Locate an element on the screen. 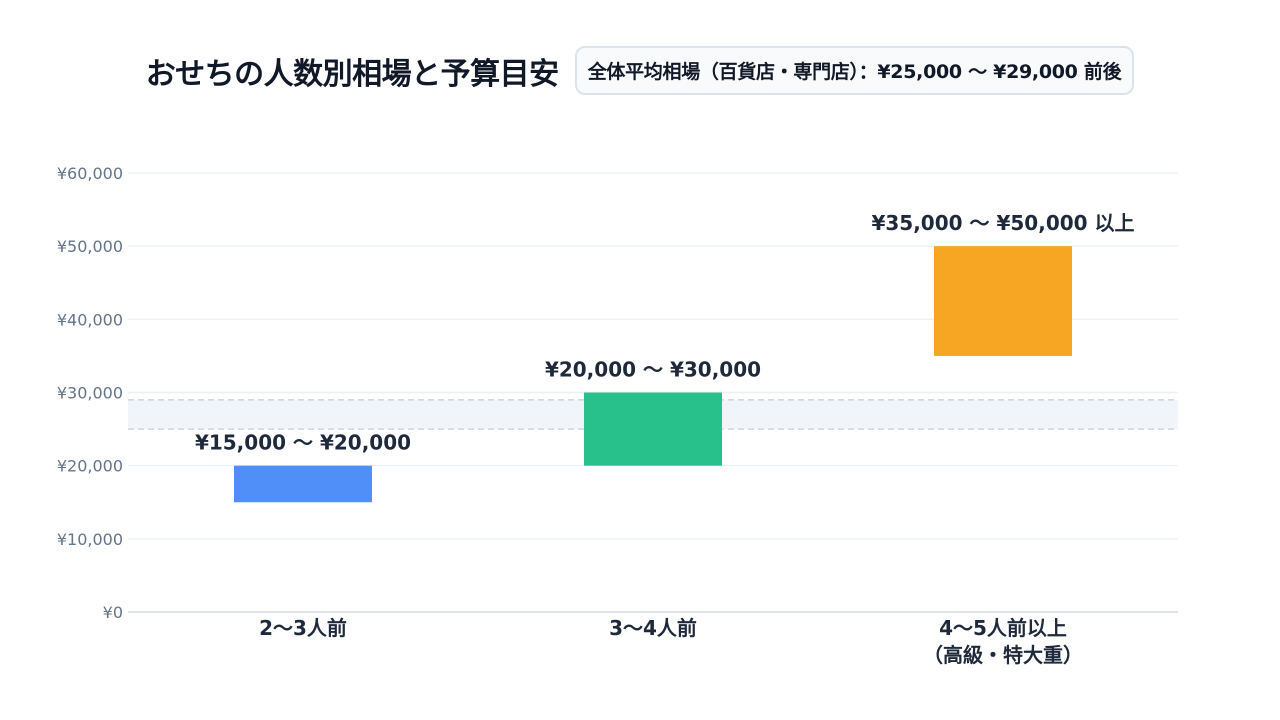 Image resolution: width=1280 pixels, height=720 pixels. y-tick-label: ¥30,000 is located at coordinates (90, 393).